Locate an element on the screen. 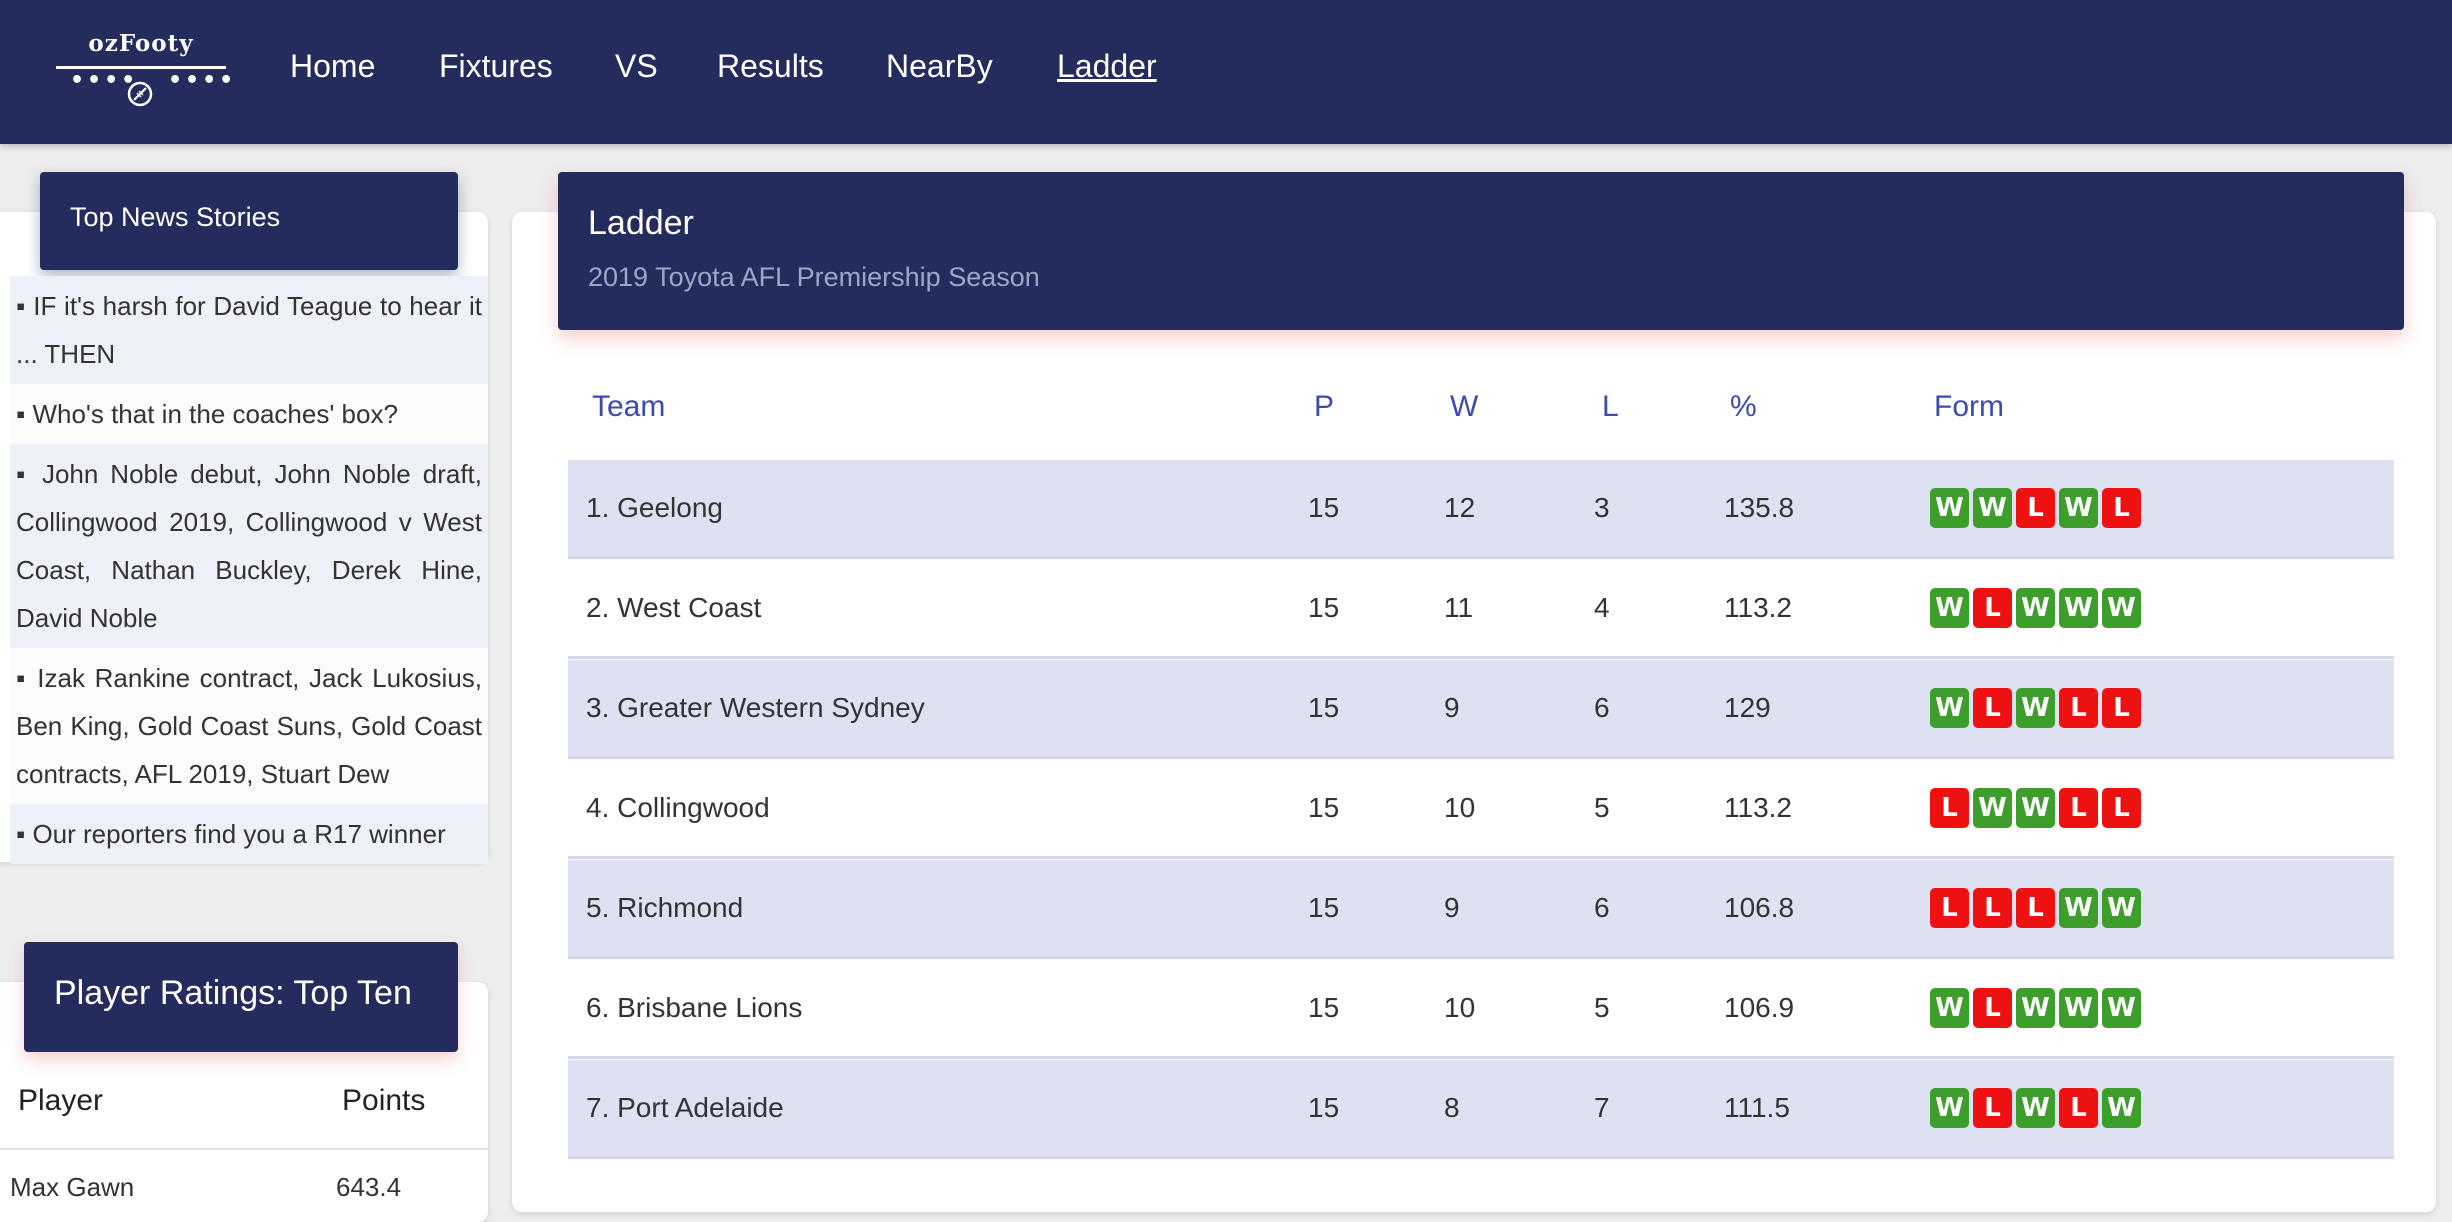 This screenshot has height=1222, width=2452. points-column-header: Points is located at coordinates (384, 1100).